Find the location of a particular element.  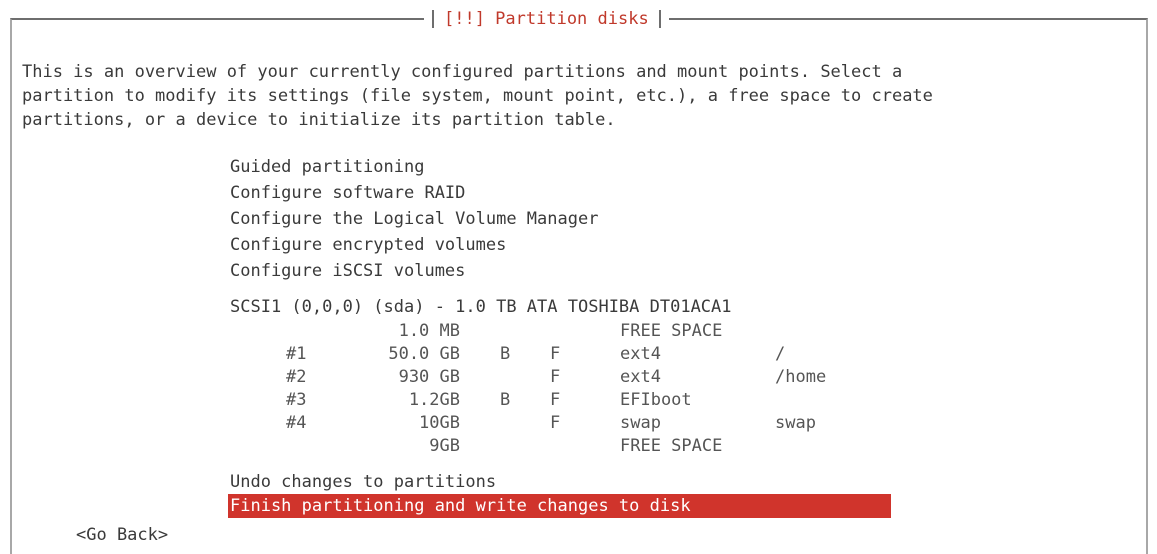

partition-row-1: #1 50.0 GB B F ext4 / is located at coordinates (560, 354).